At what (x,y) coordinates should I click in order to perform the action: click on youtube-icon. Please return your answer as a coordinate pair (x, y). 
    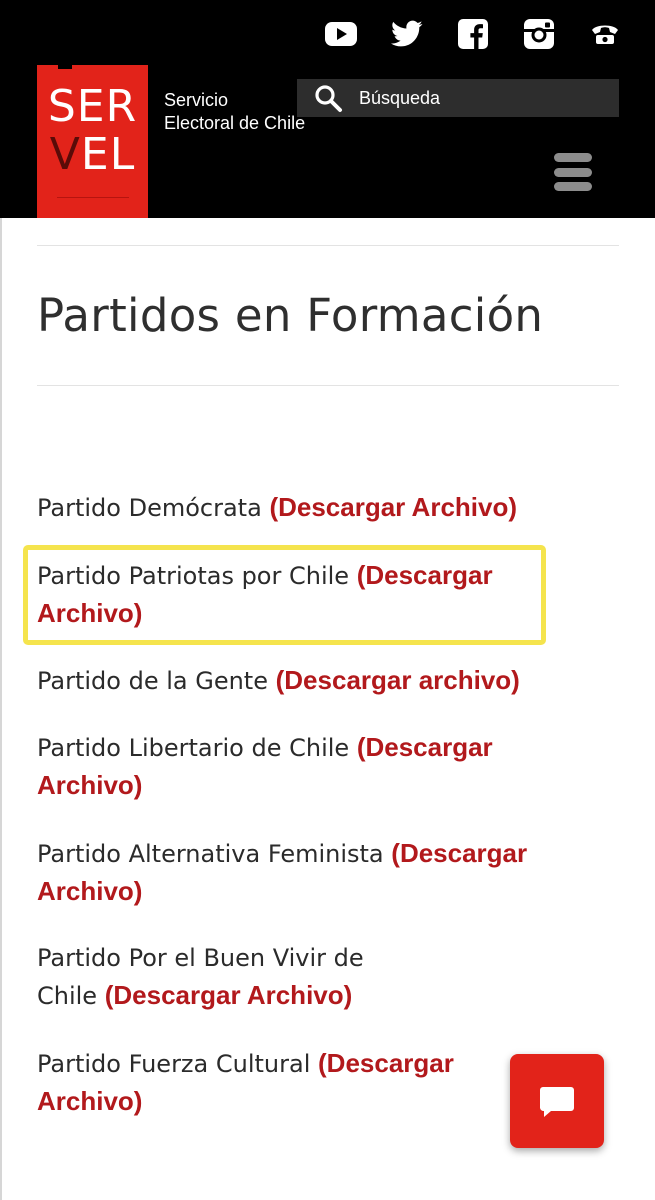
    Looking at the image, I should click on (341, 34).